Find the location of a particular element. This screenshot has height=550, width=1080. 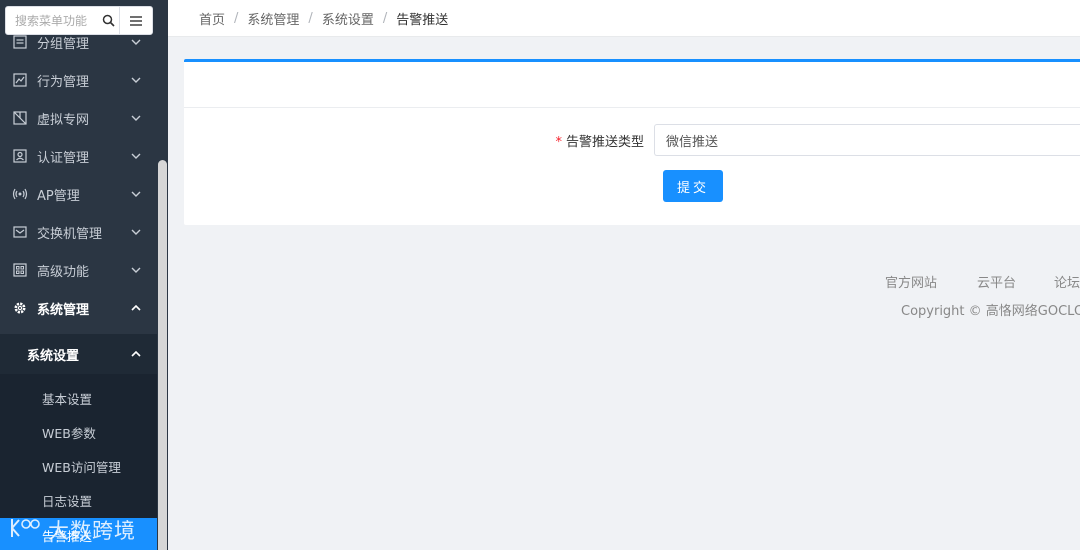

sidebar-item-advanced: 高级功能 is located at coordinates (78, 270).